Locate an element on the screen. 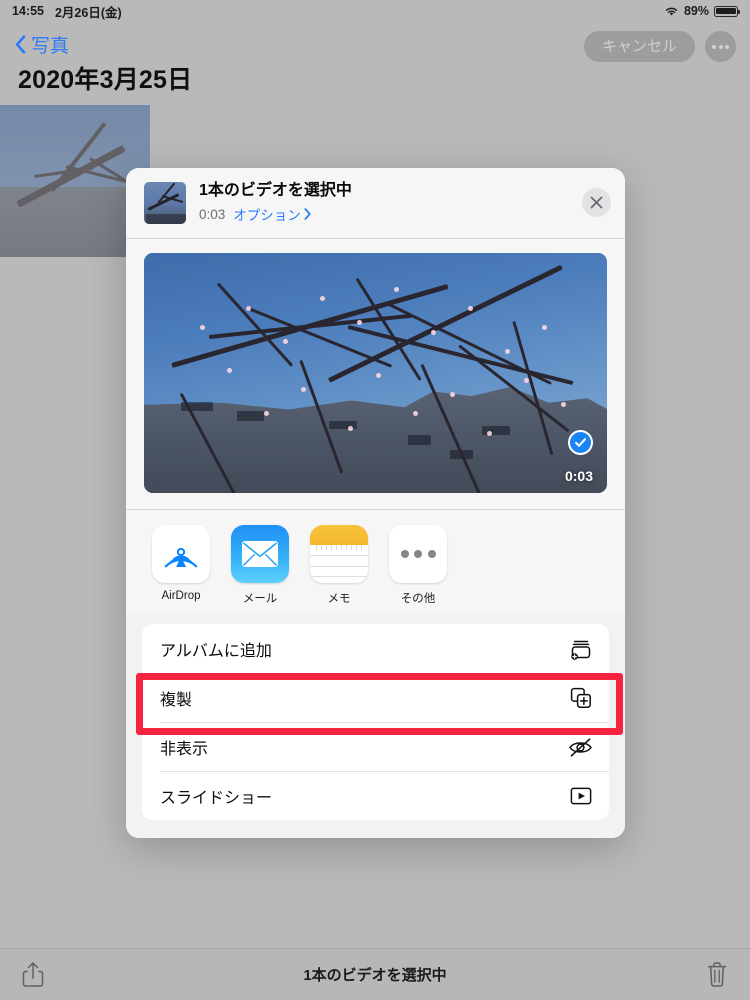  slideshow-play-icon is located at coordinates (581, 796).